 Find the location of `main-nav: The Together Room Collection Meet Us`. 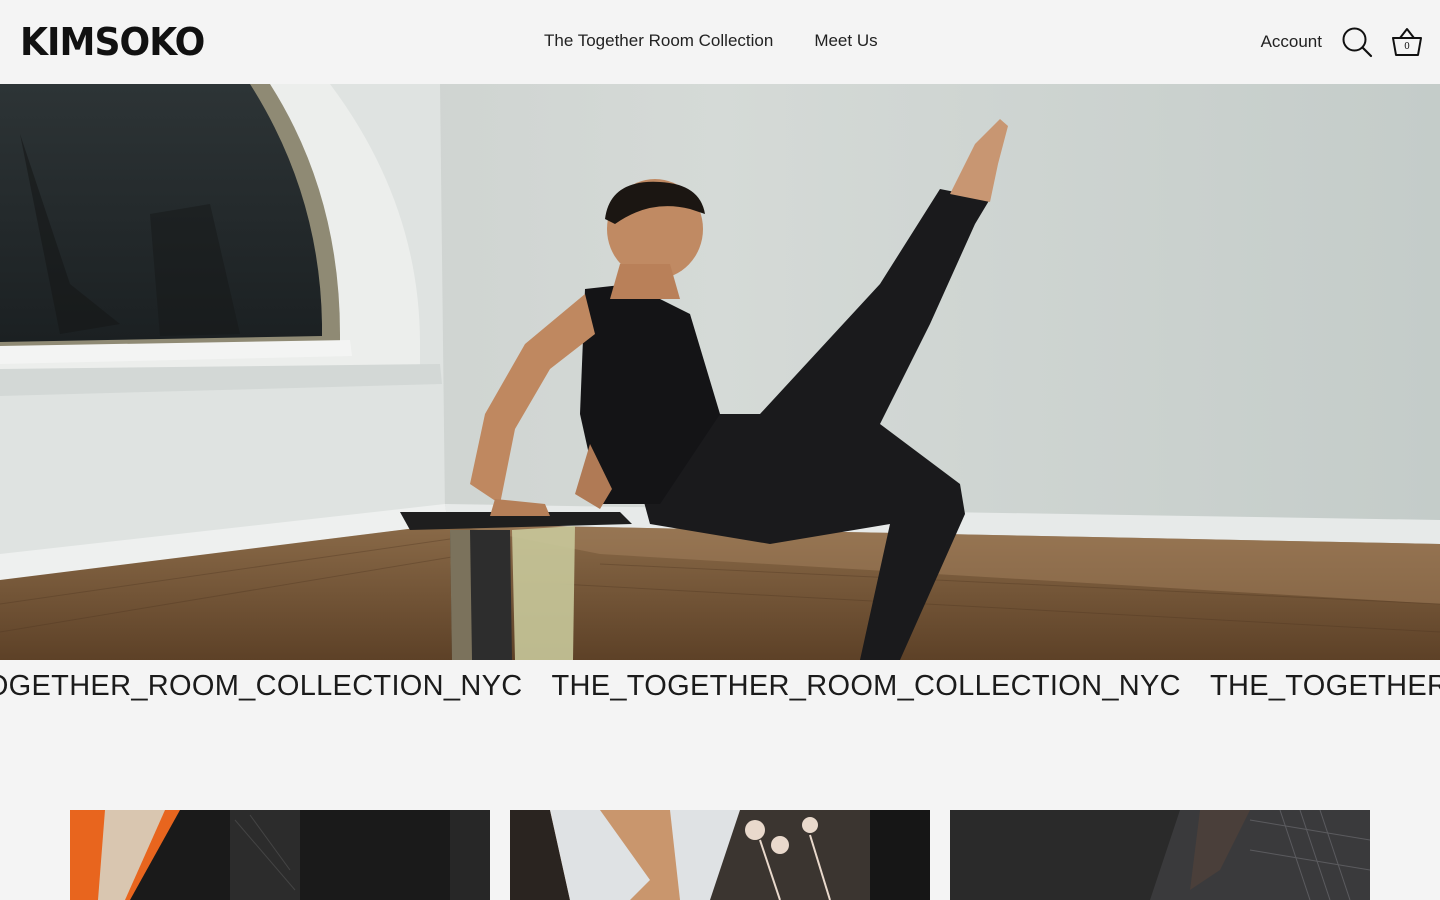

main-nav: The Together Room Collection Meet Us is located at coordinates (711, 41).